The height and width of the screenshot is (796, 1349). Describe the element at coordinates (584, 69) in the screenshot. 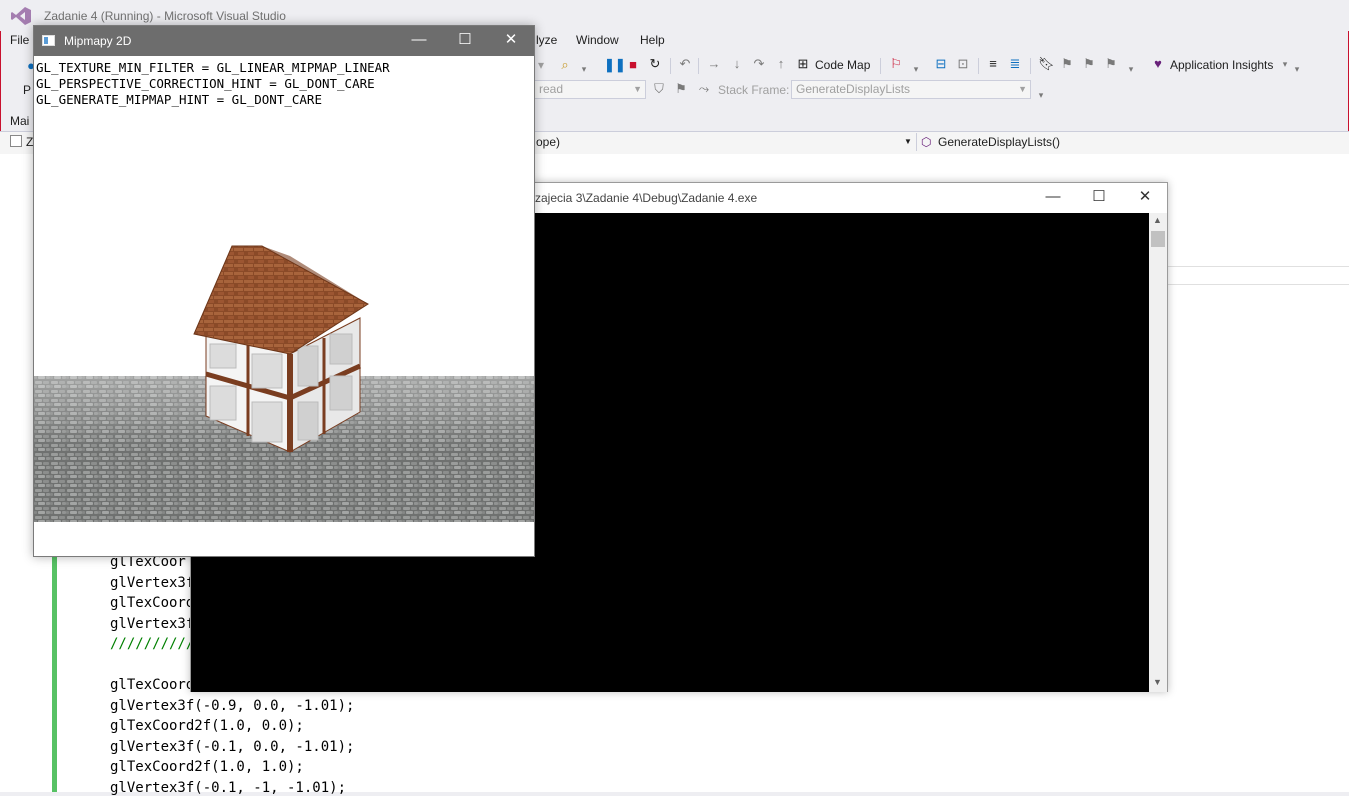

I see `find-dropdown-icon: ▾` at that location.